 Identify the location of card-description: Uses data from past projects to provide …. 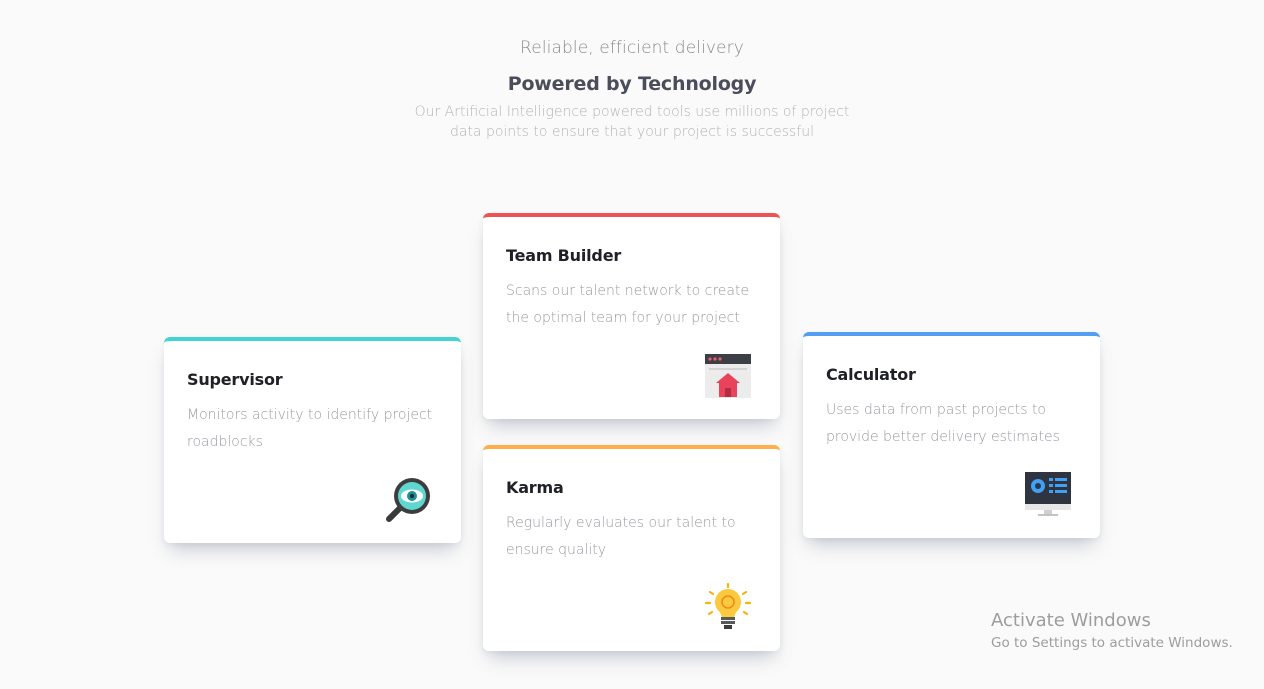
(943, 423).